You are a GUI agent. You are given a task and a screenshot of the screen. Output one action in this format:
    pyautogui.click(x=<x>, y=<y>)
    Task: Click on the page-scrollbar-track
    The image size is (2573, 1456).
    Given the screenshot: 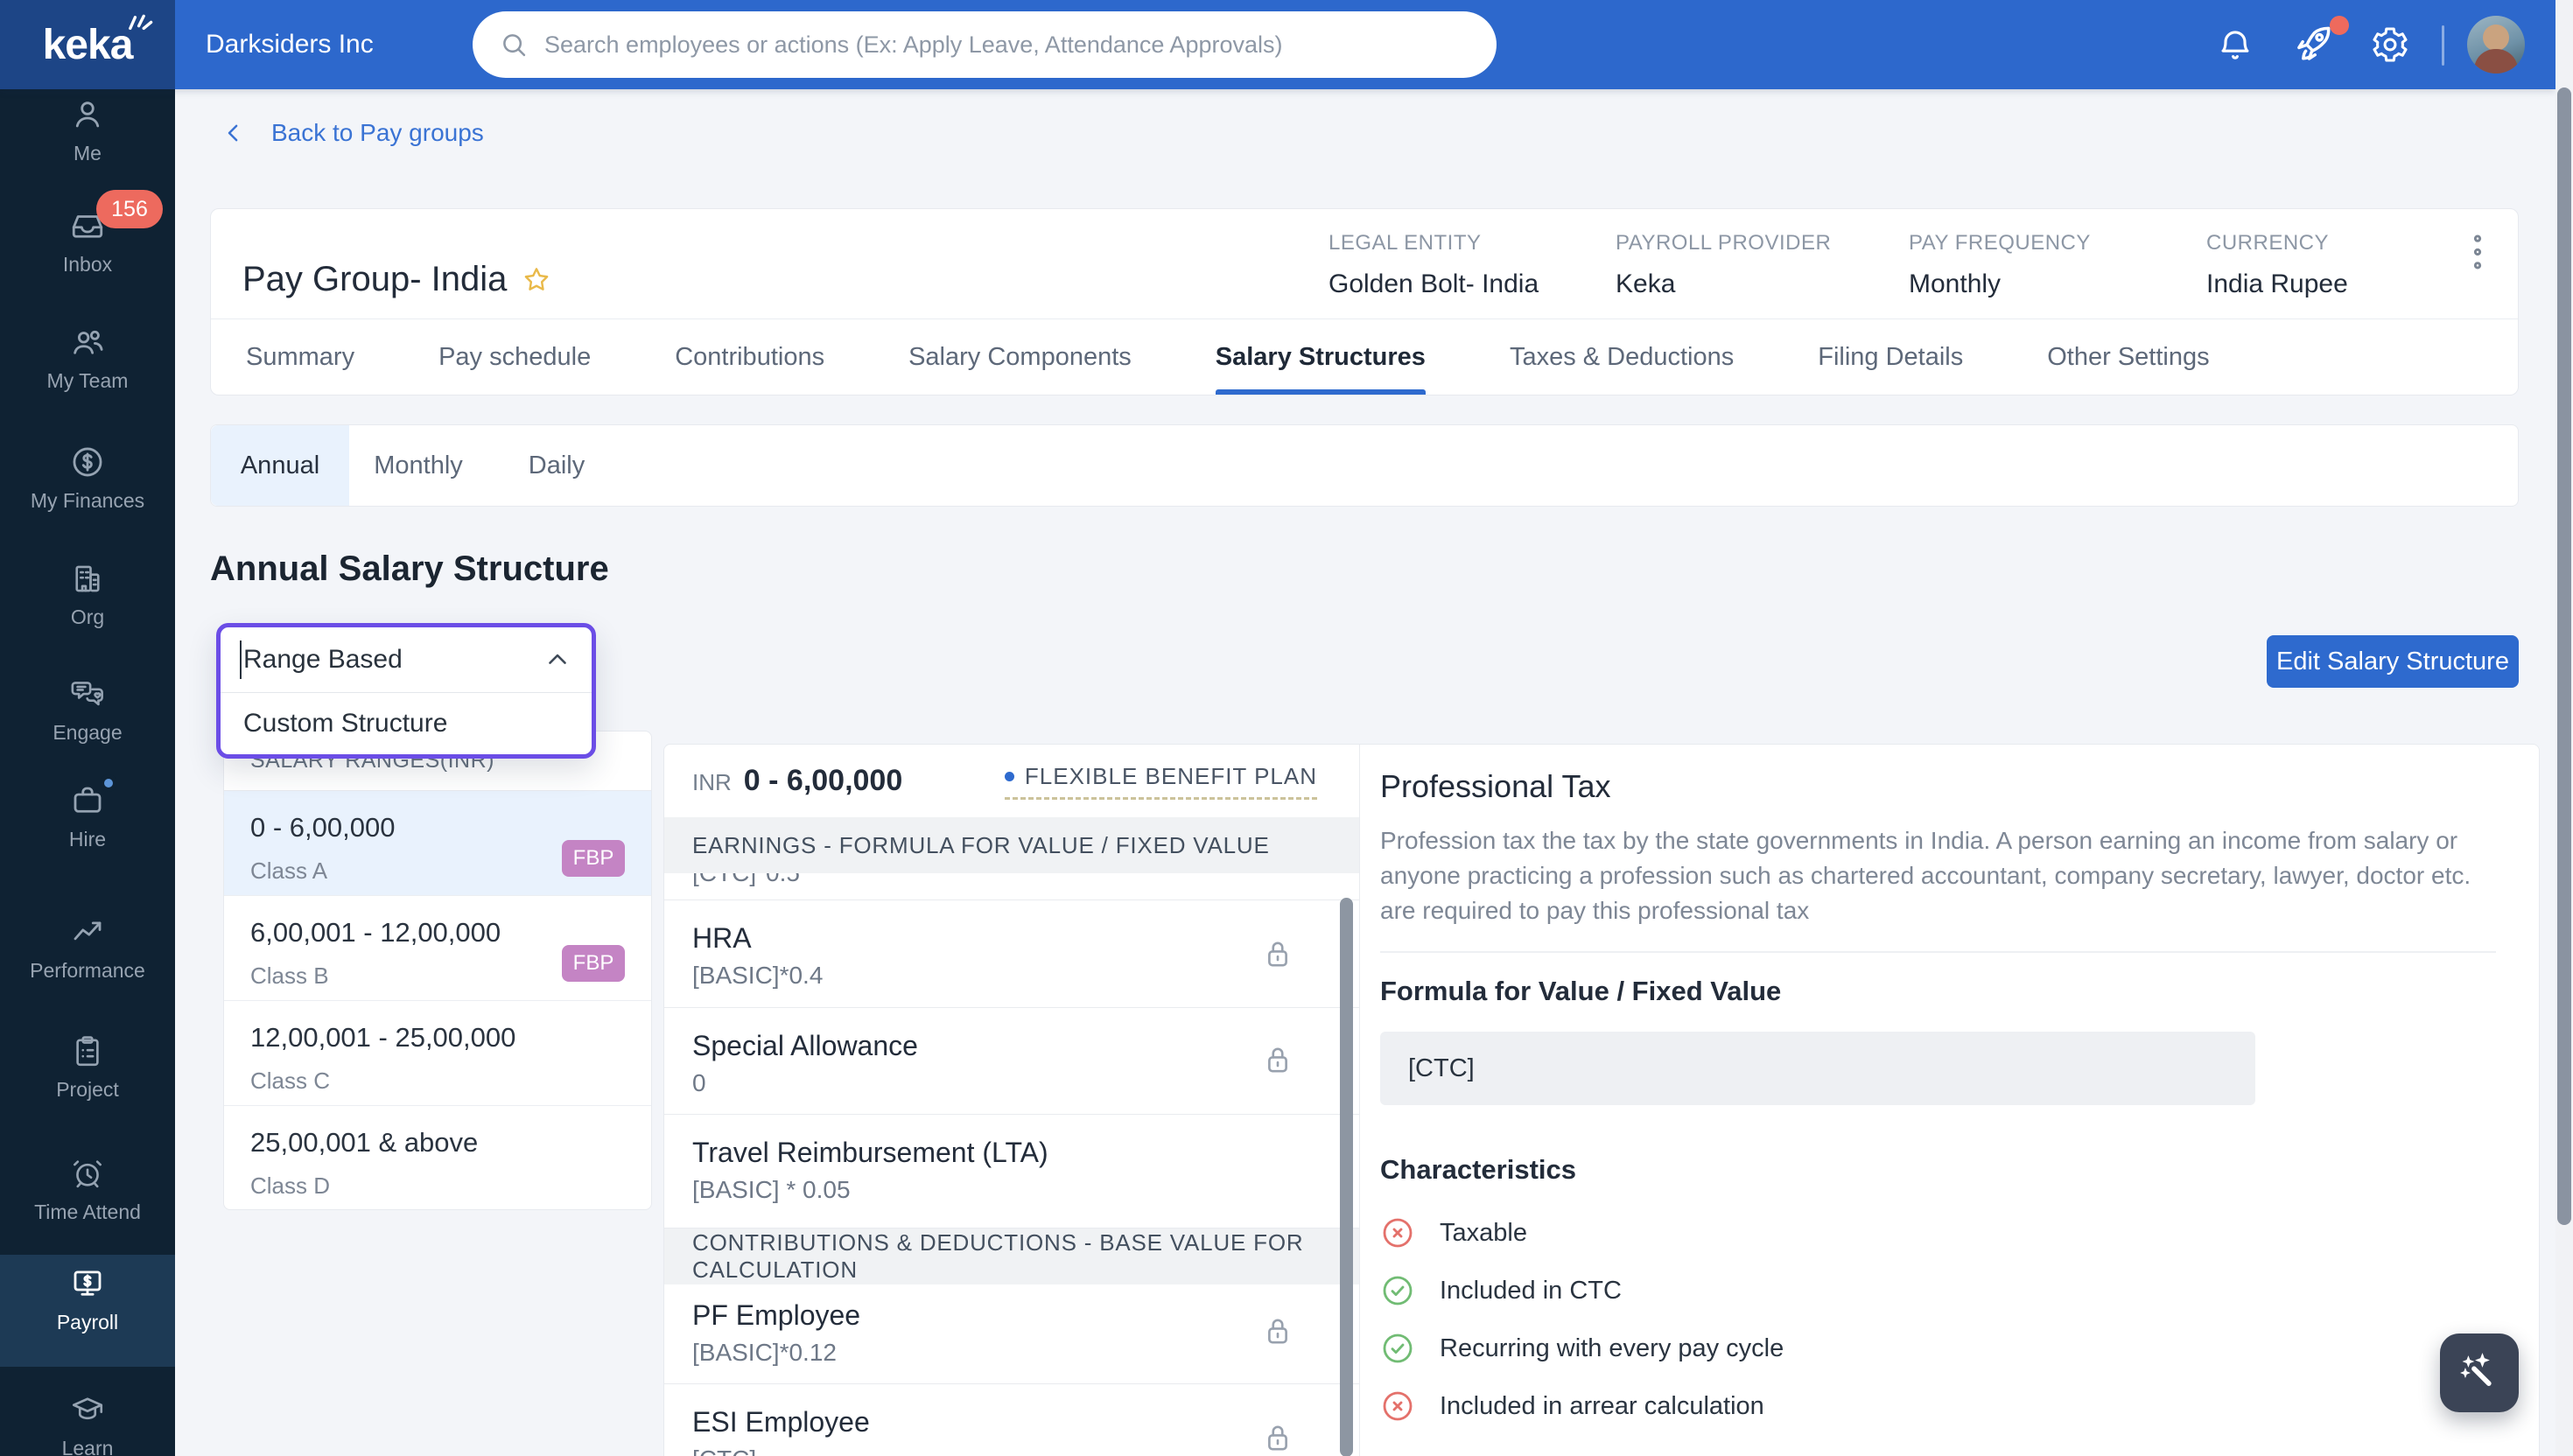 What is the action you would take?
    pyautogui.click(x=2564, y=728)
    